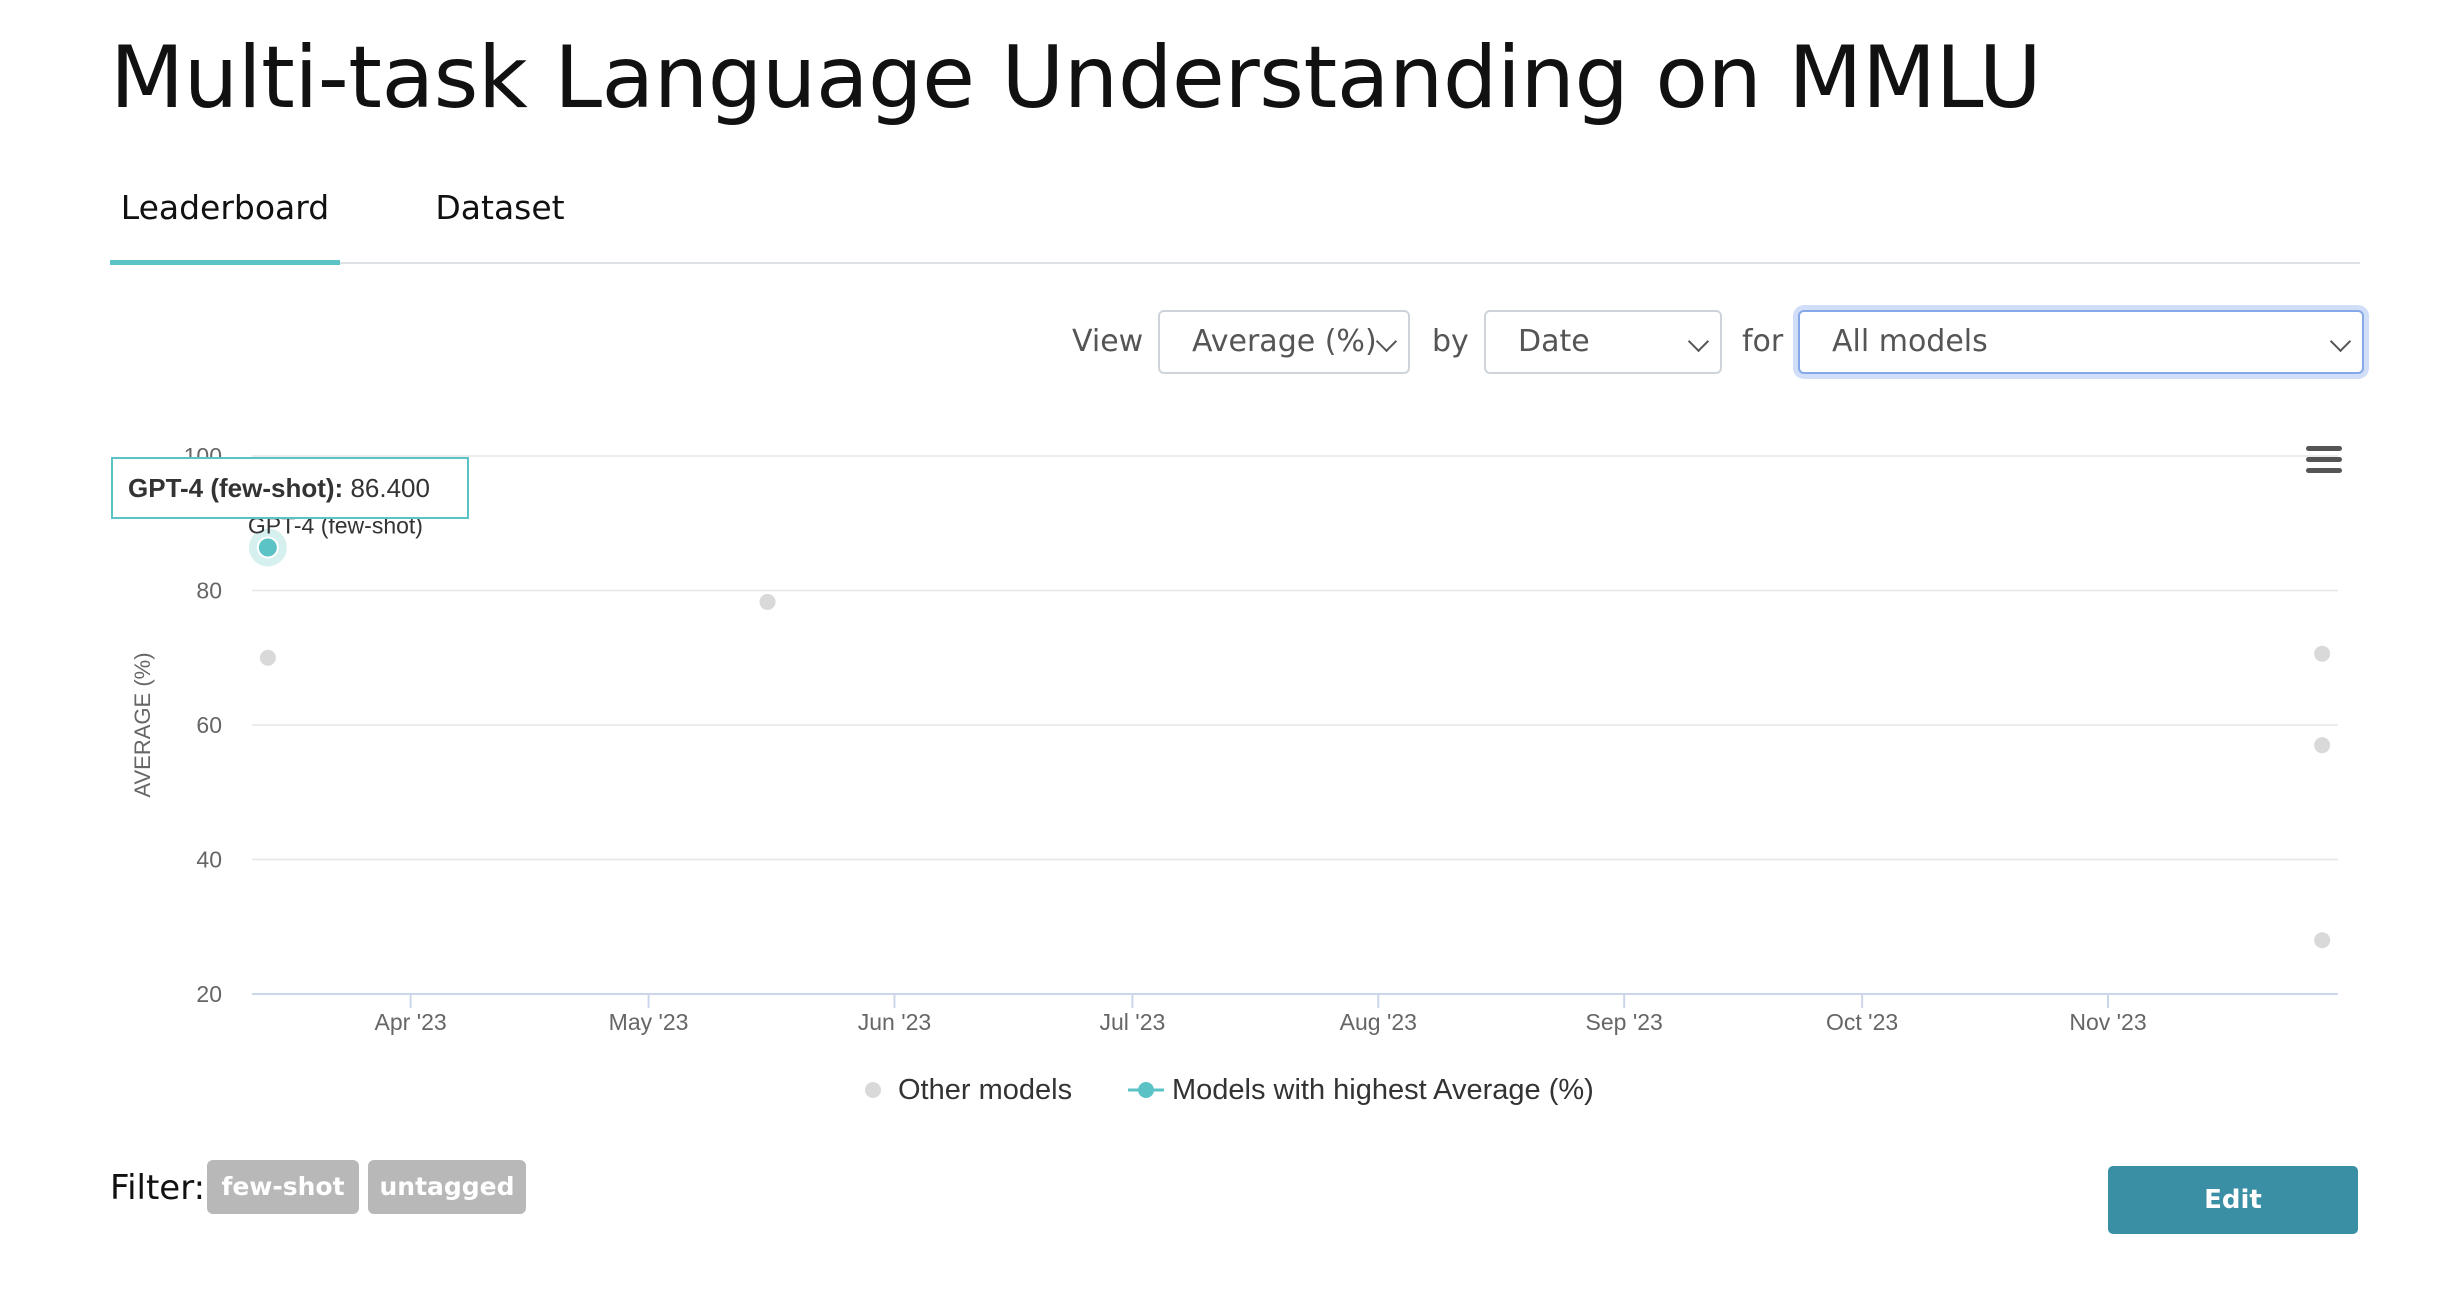 The image size is (2452, 1302). Describe the element at coordinates (2324, 459) in the screenshot. I see `hamburger-menu-icon` at that location.